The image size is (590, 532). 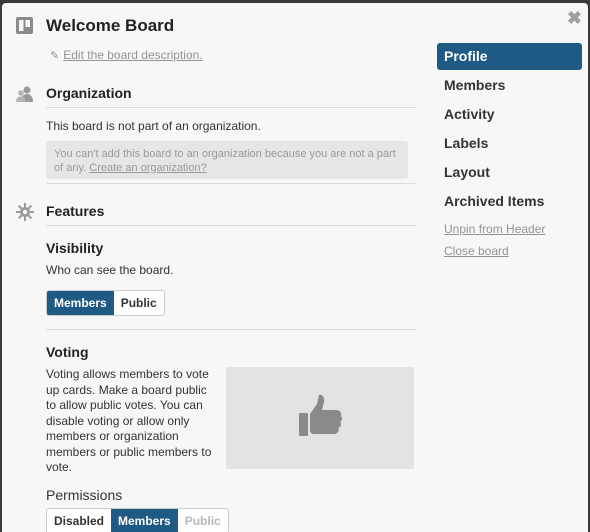 What do you see at coordinates (139, 303) in the screenshot?
I see `visibility-public-button: Public` at bounding box center [139, 303].